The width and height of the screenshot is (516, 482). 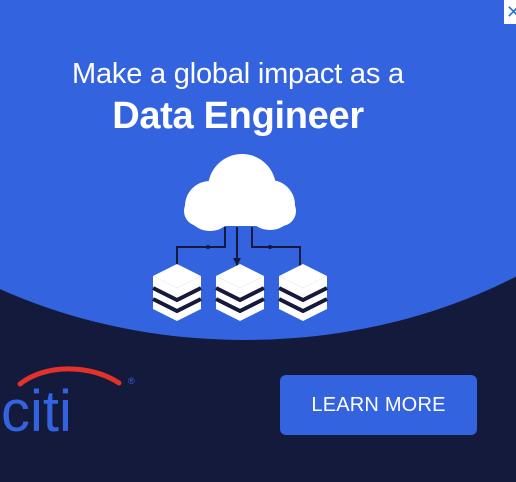 What do you see at coordinates (238, 116) in the screenshot?
I see `headline-line-2: Data Engineer` at bounding box center [238, 116].